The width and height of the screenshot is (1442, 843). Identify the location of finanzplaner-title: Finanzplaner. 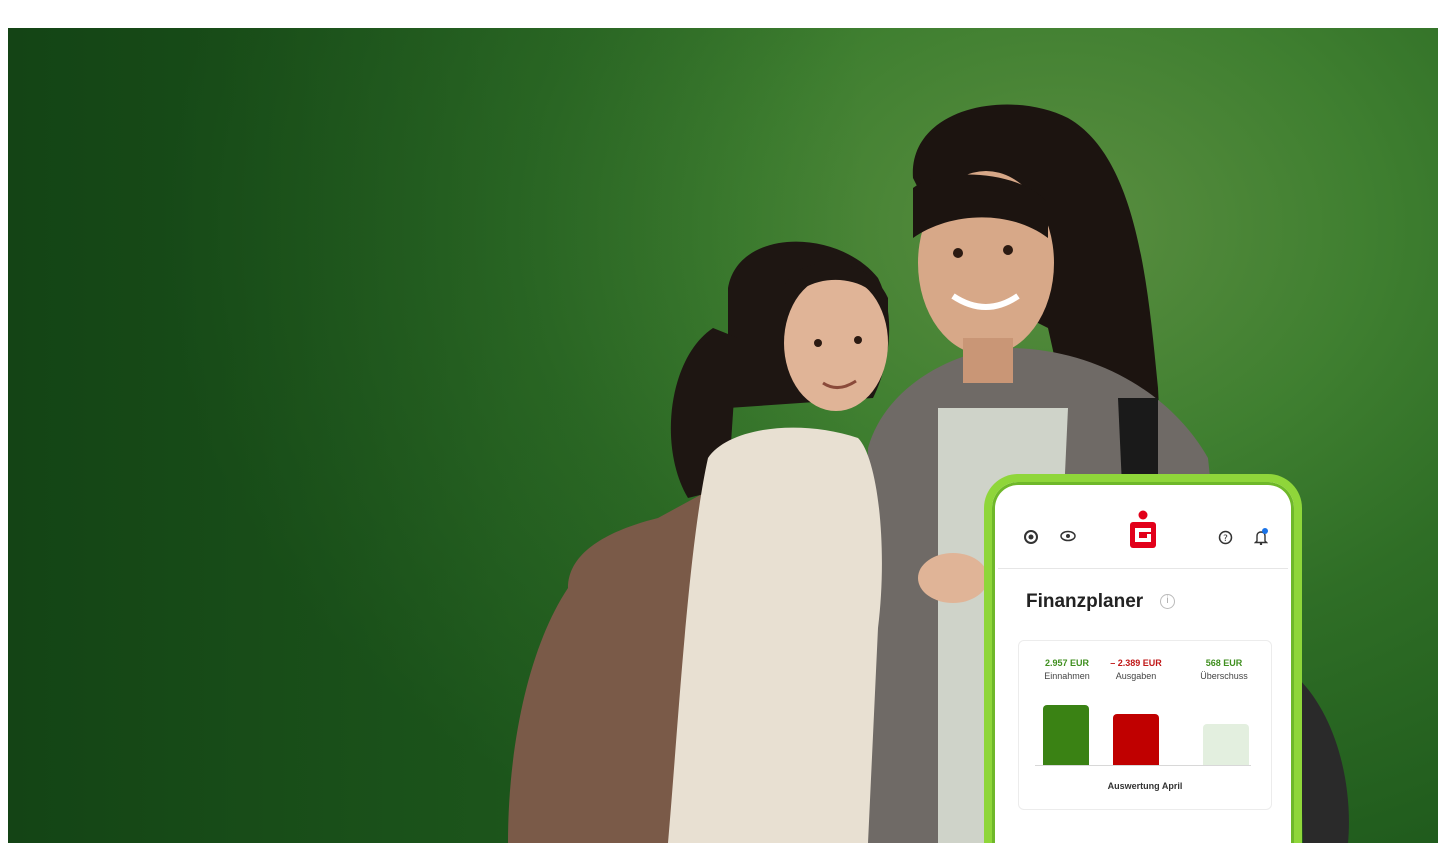
(1085, 601).